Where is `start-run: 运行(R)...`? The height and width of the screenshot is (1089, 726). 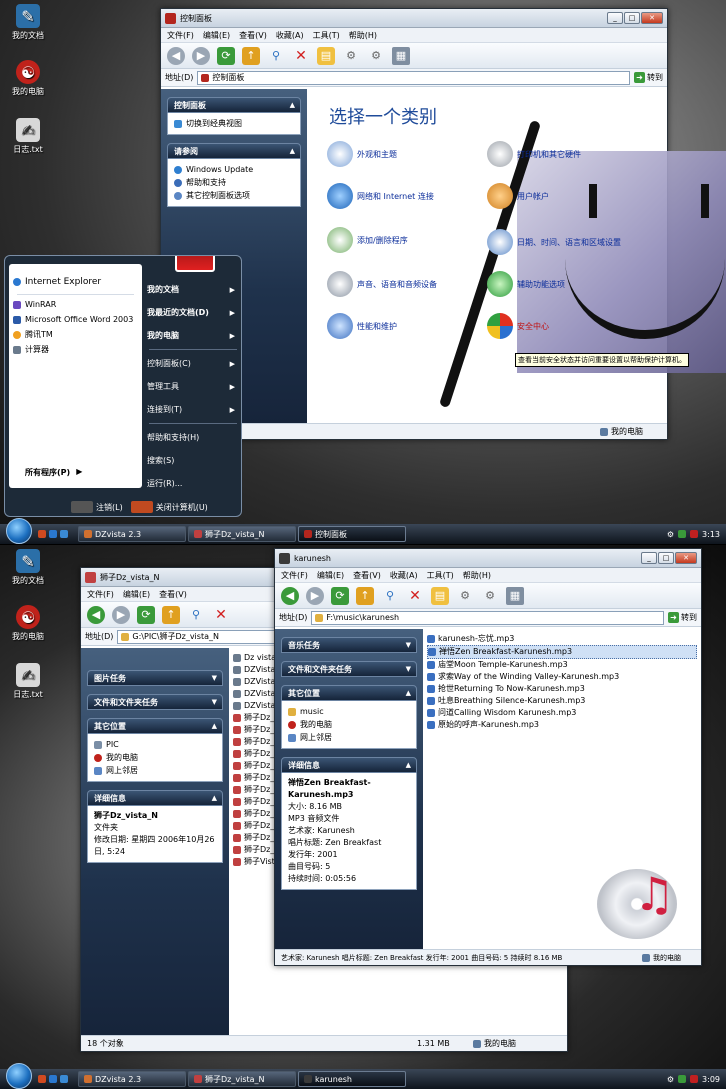 start-run: 运行(R)... is located at coordinates (193, 483).